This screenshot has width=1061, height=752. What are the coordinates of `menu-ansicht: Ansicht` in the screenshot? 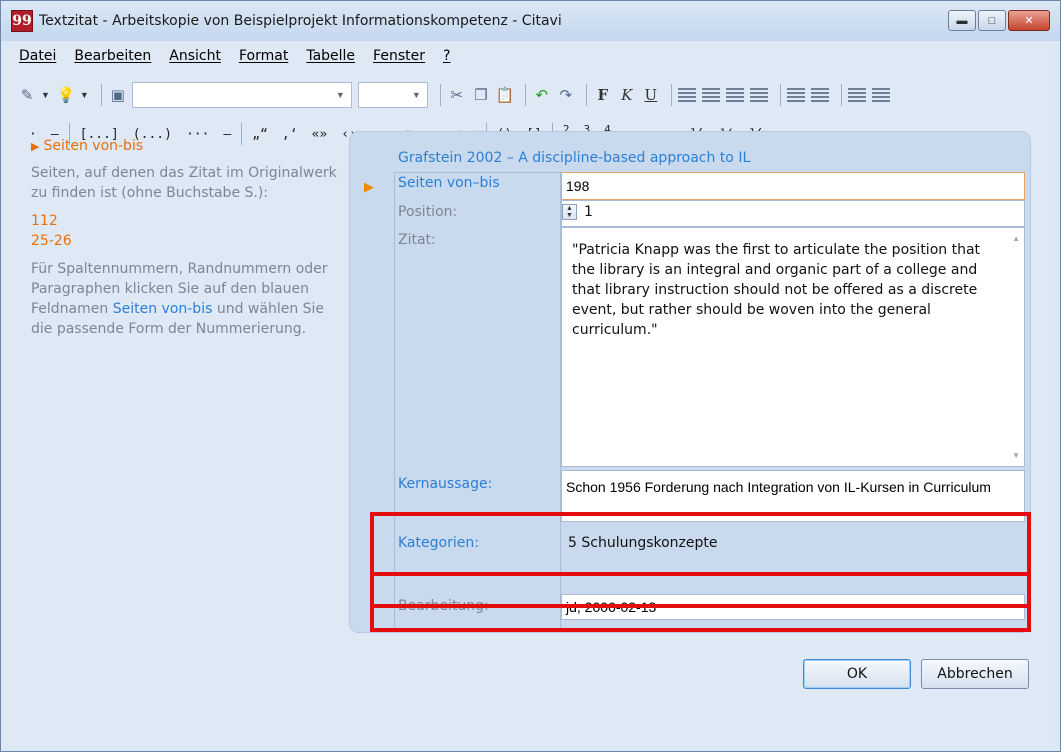 It's located at (195, 59).